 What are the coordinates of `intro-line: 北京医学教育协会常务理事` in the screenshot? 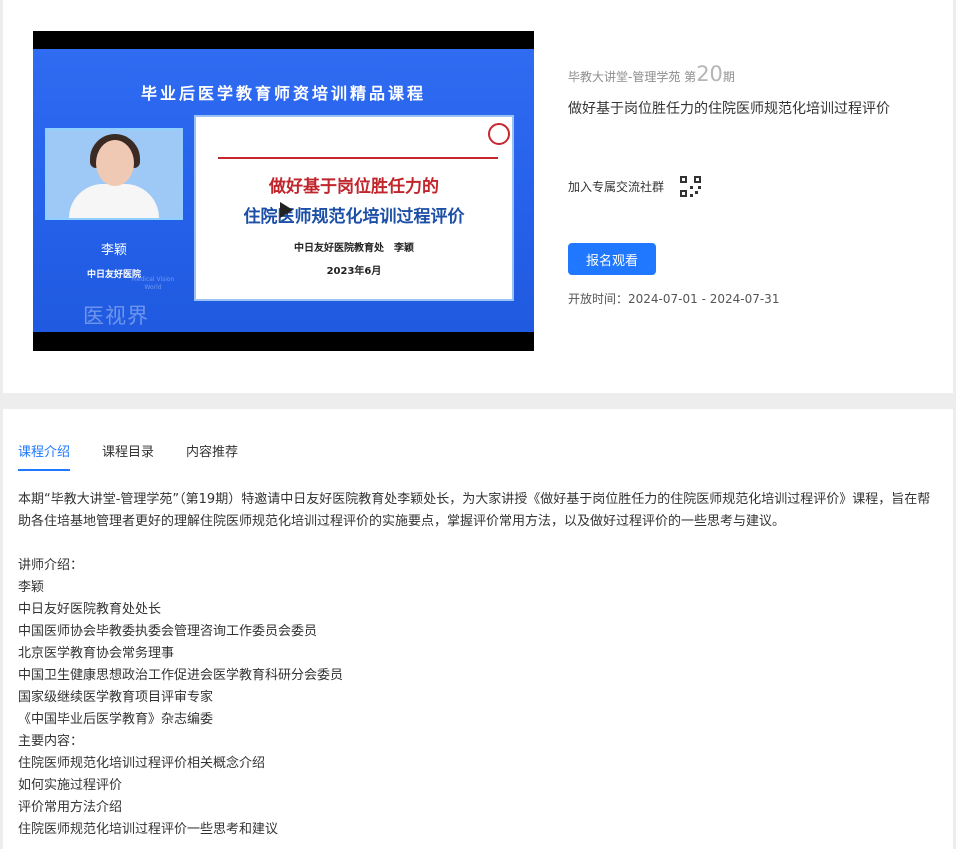 It's located at (96, 653).